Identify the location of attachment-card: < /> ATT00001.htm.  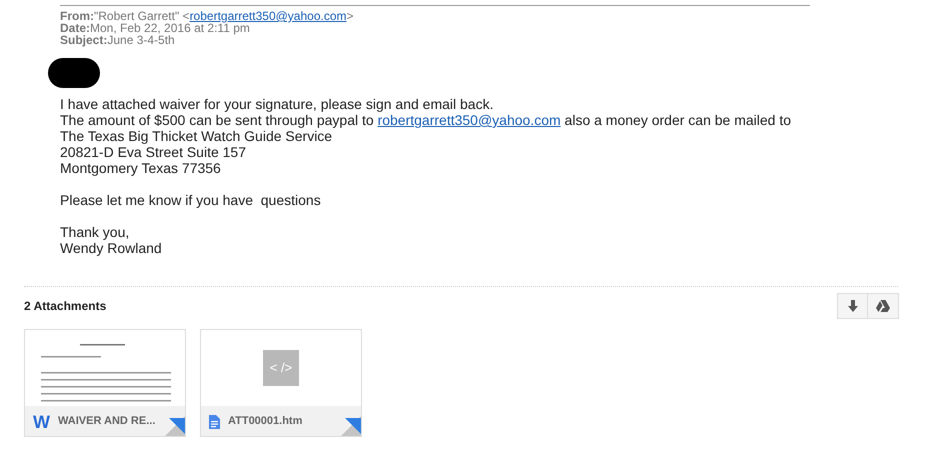
(281, 383).